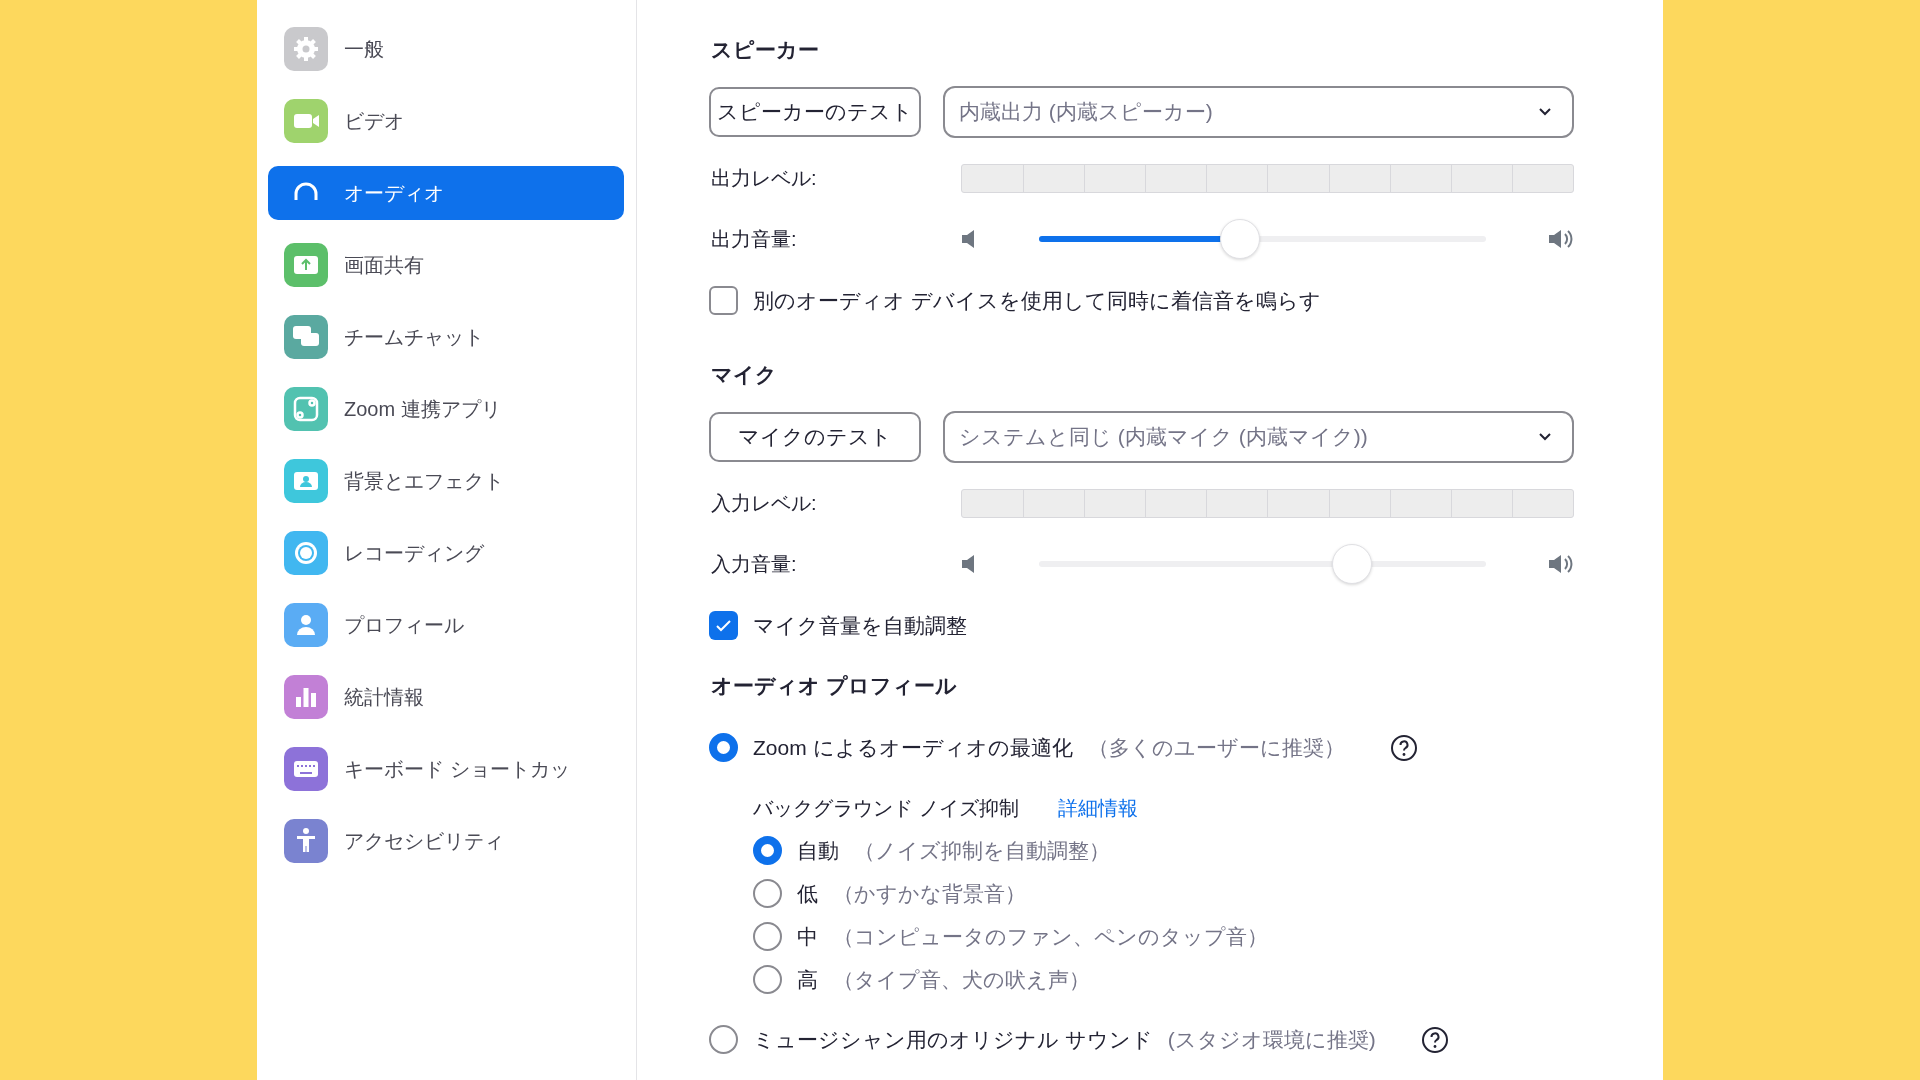  Describe the element at coordinates (913, 747) in the screenshot. I see `option-label: Zoom によるオーディオの最適化` at that location.